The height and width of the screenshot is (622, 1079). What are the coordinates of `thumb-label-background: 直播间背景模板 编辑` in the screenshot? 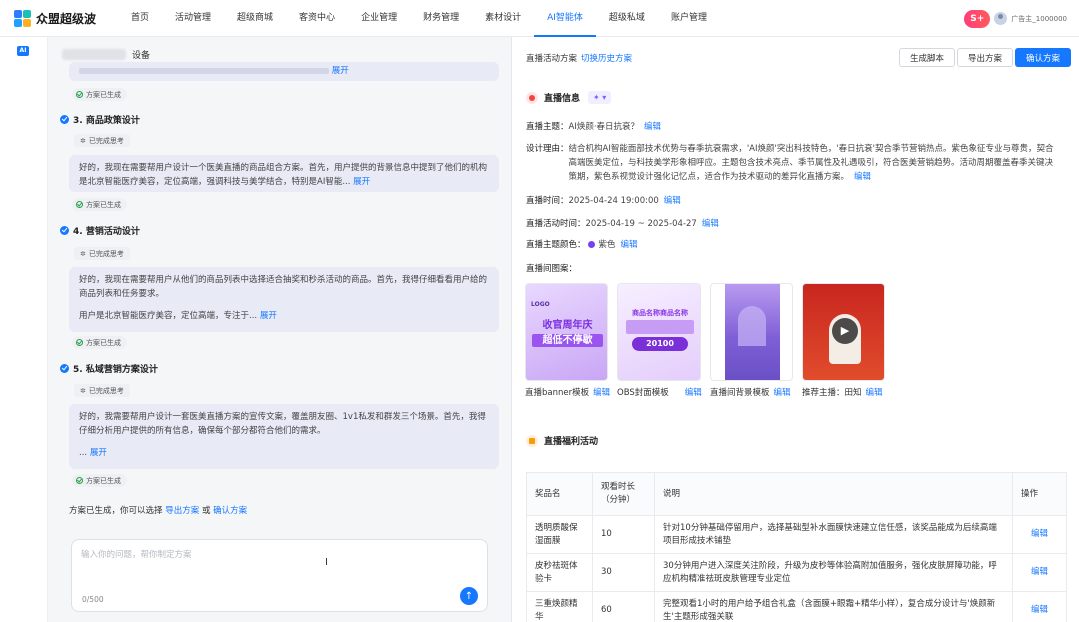 It's located at (750, 393).